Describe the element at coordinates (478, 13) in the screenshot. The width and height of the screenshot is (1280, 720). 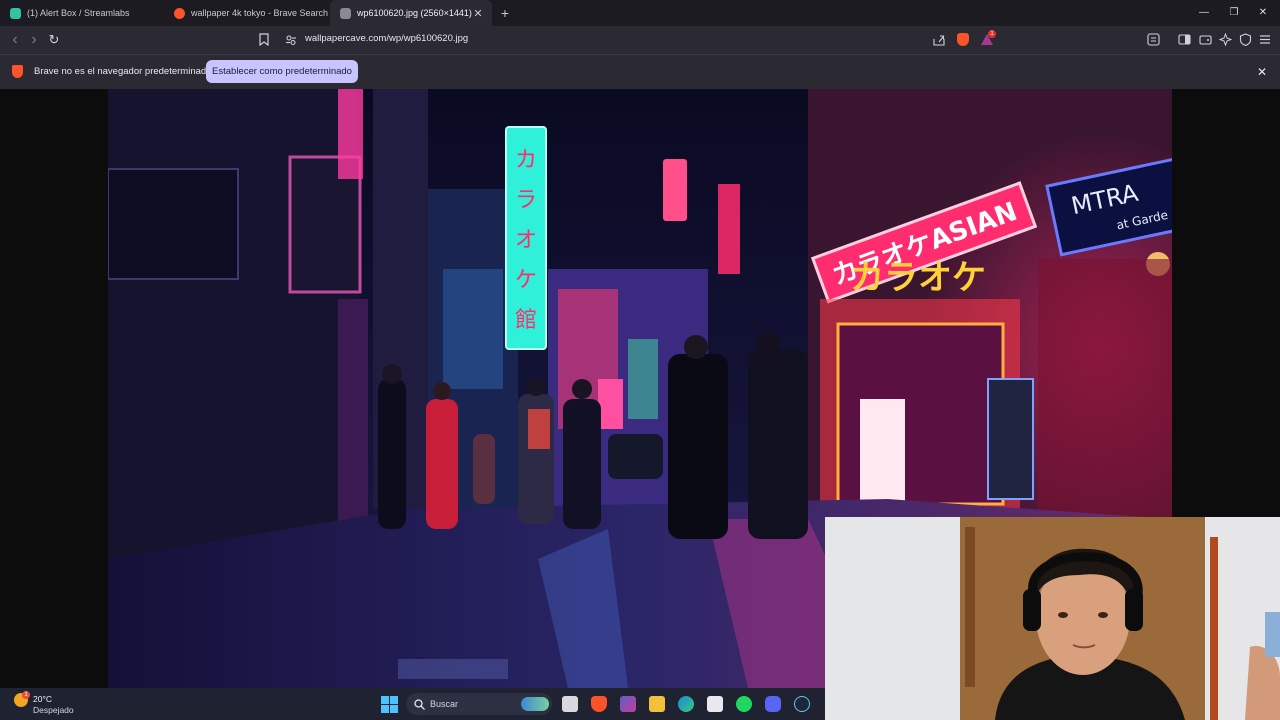
I see `close-tab-icon: ✕` at that location.